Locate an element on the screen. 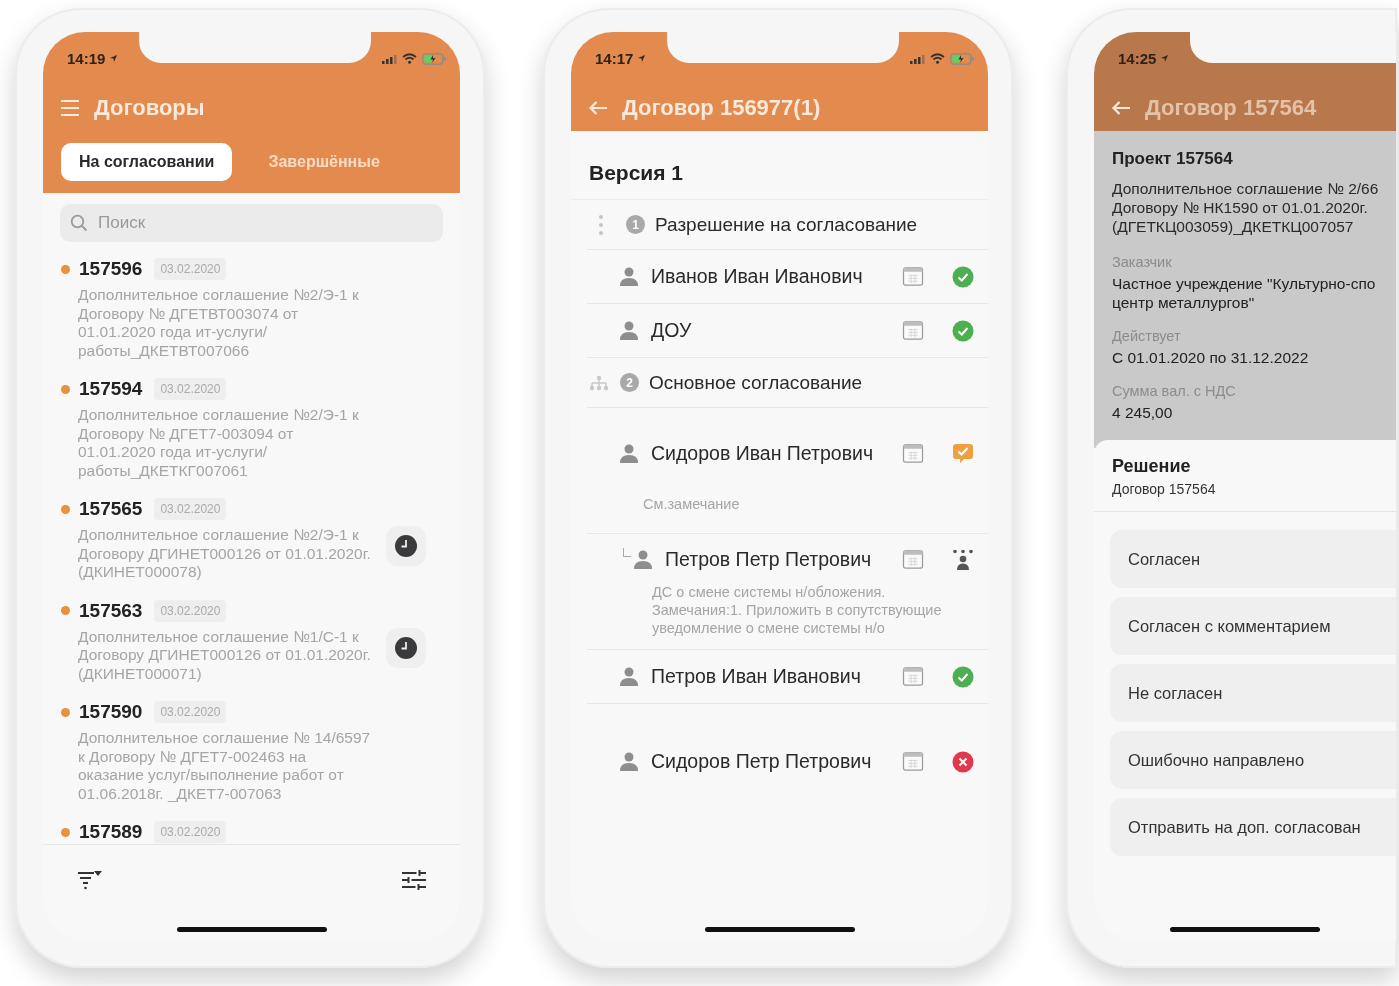  screen-title: Договор 157564 is located at coordinates (1231, 108).